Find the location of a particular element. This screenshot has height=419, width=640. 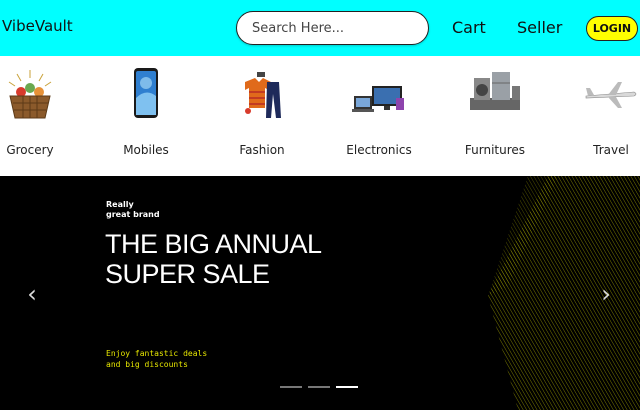

category-label: Electronics is located at coordinates (379, 150).